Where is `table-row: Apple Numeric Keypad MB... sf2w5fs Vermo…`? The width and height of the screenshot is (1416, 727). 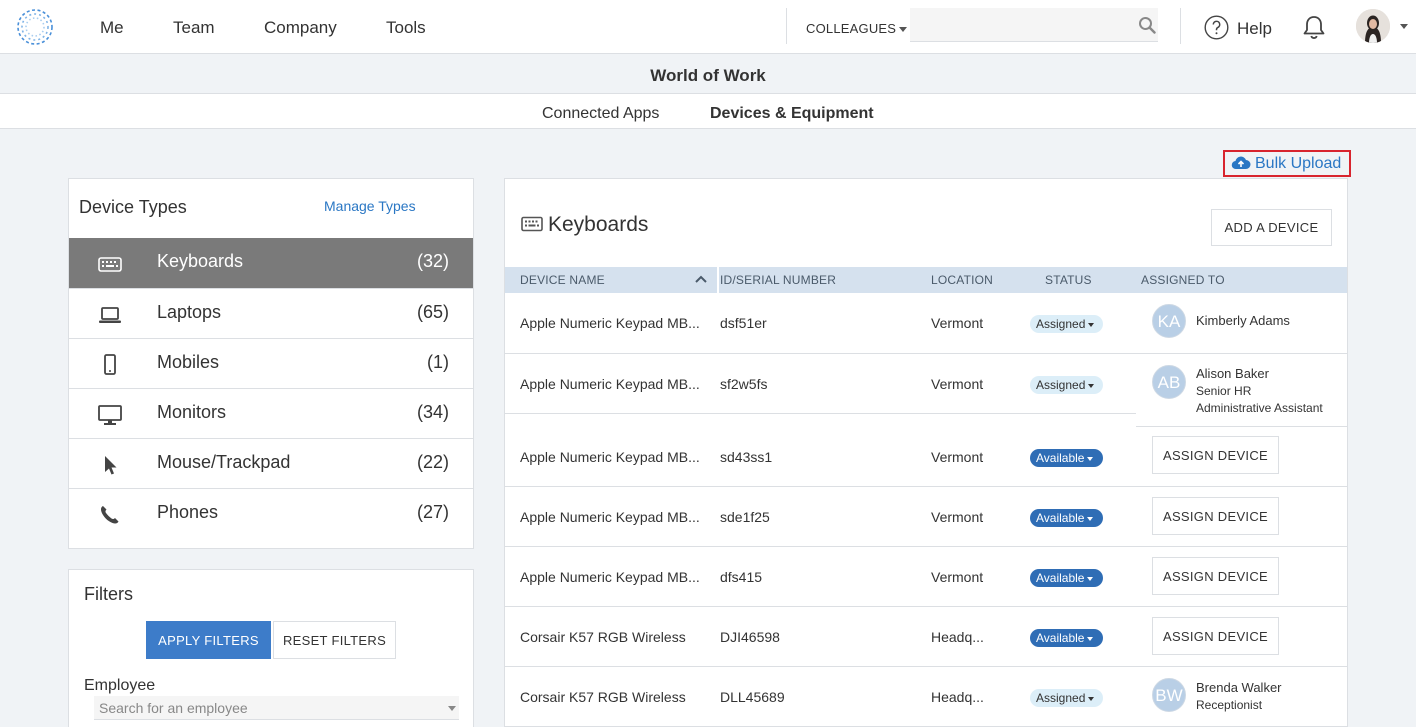
table-row: Apple Numeric Keypad MB... sf2w5fs Vermo… is located at coordinates (926, 384).